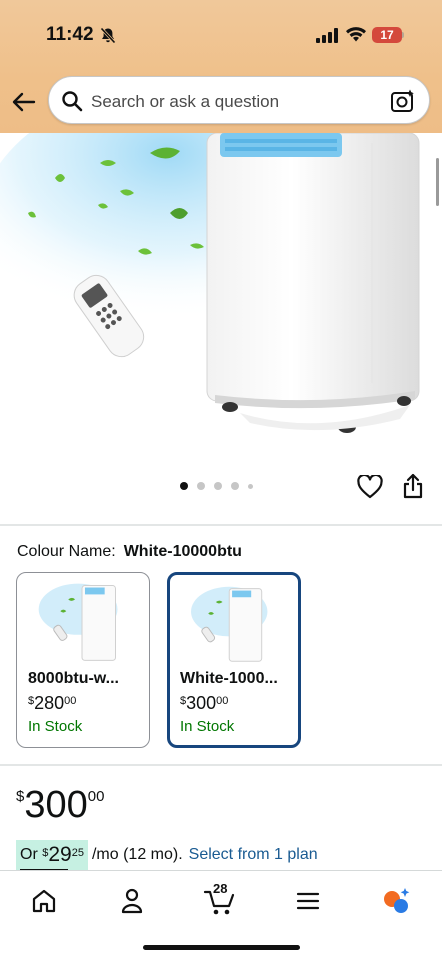 The height and width of the screenshot is (960, 442). I want to click on wifi-icon, so click(356, 34).